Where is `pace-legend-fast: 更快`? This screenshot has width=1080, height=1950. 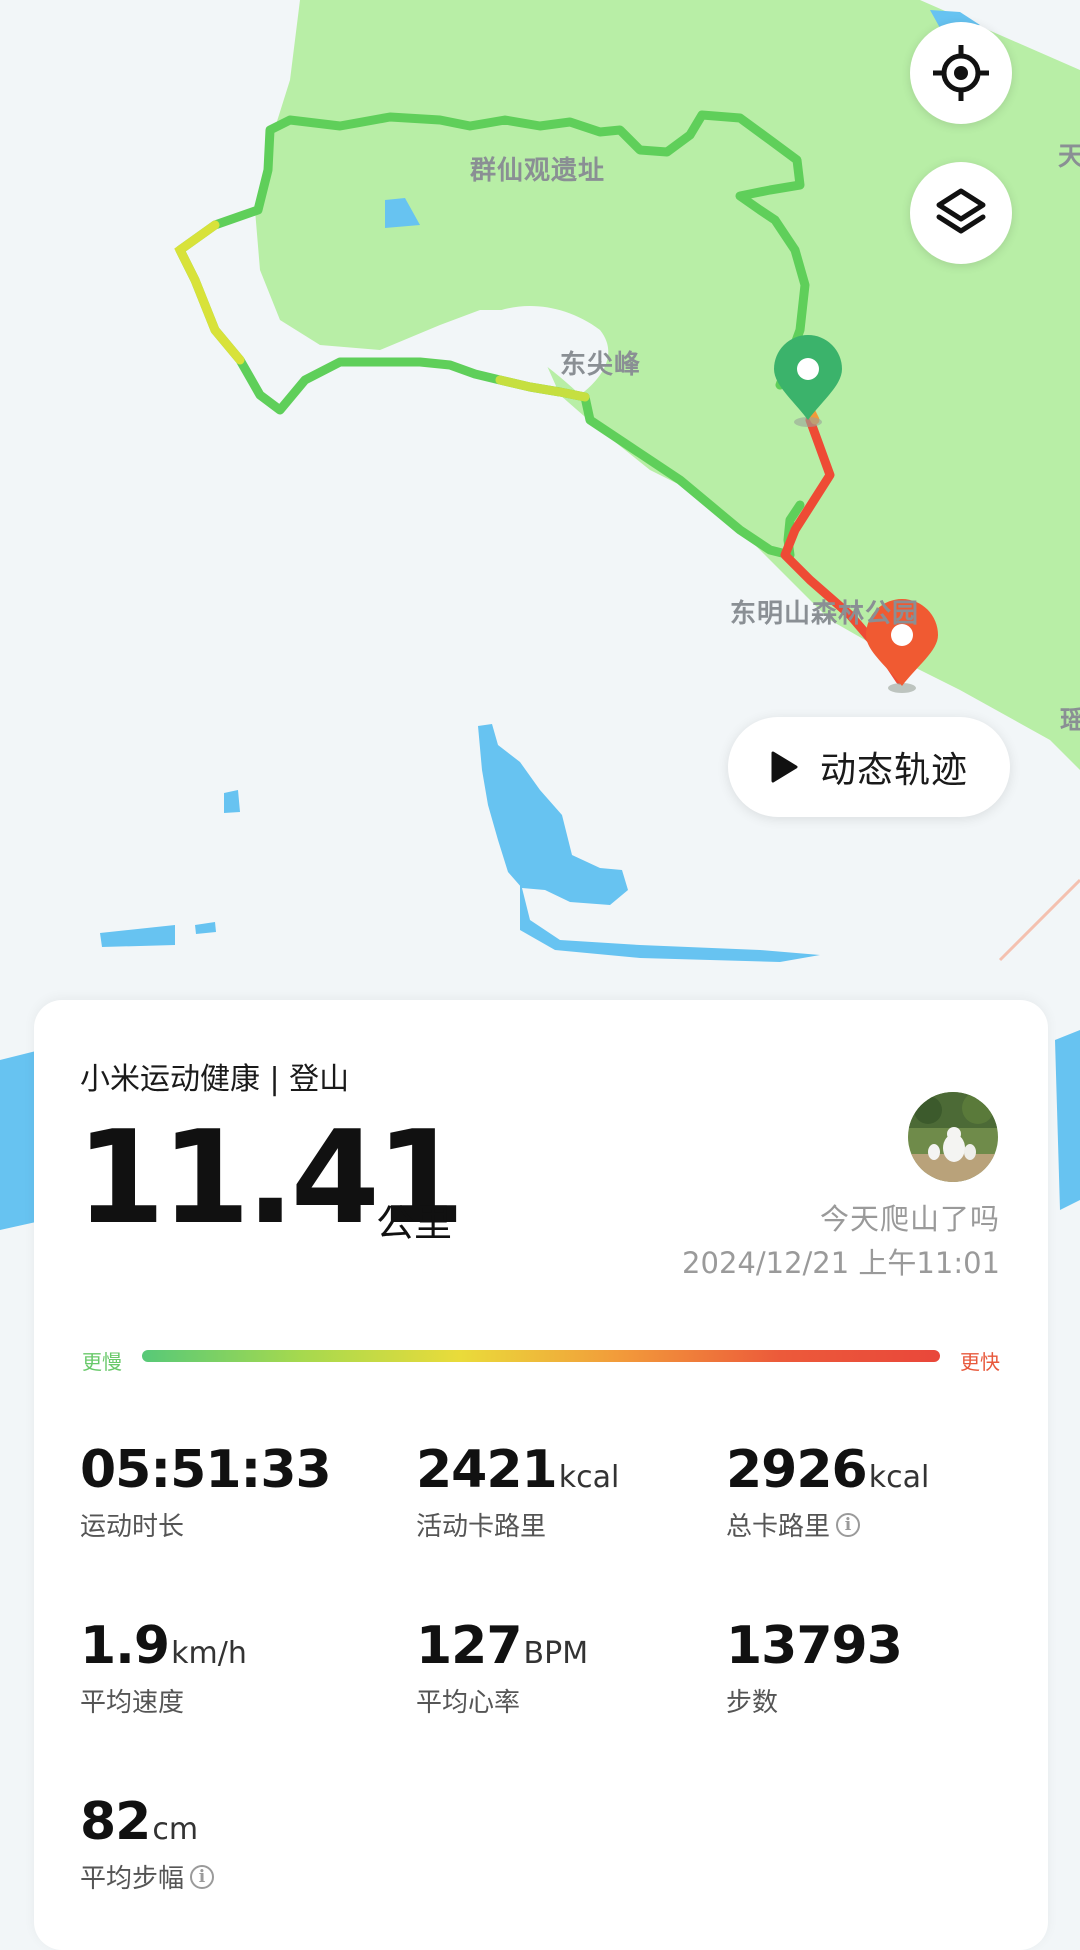
pace-legend-fast: 更快 is located at coordinates (980, 1362).